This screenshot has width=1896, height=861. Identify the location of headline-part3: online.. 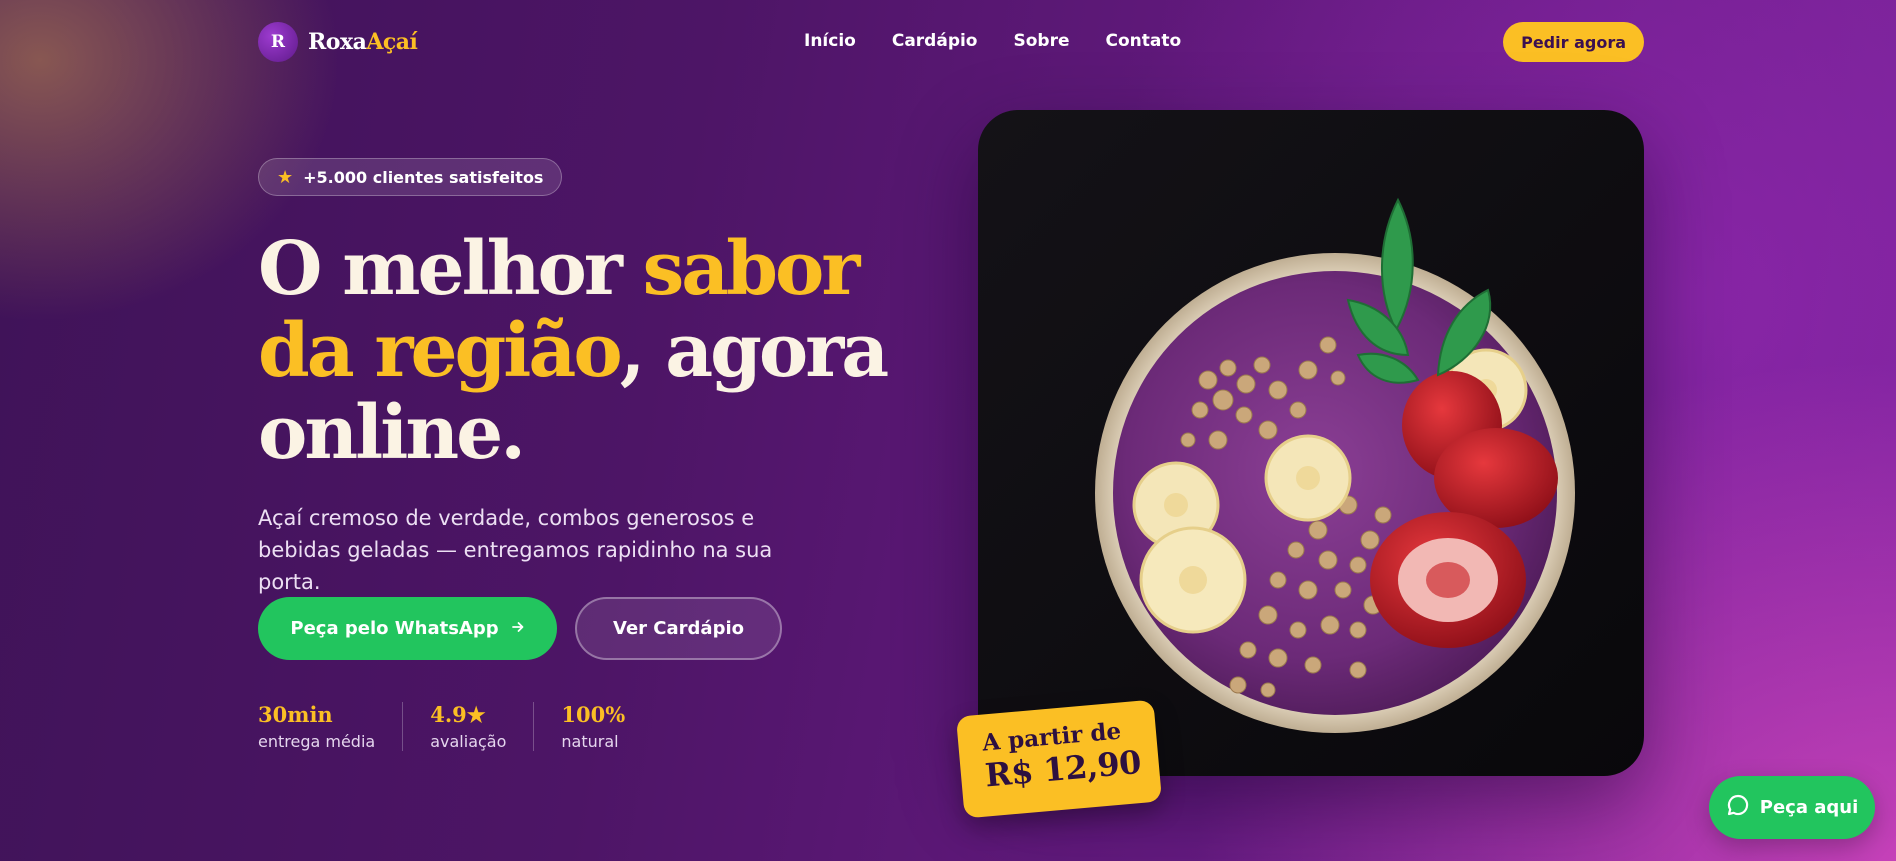
(392, 433).